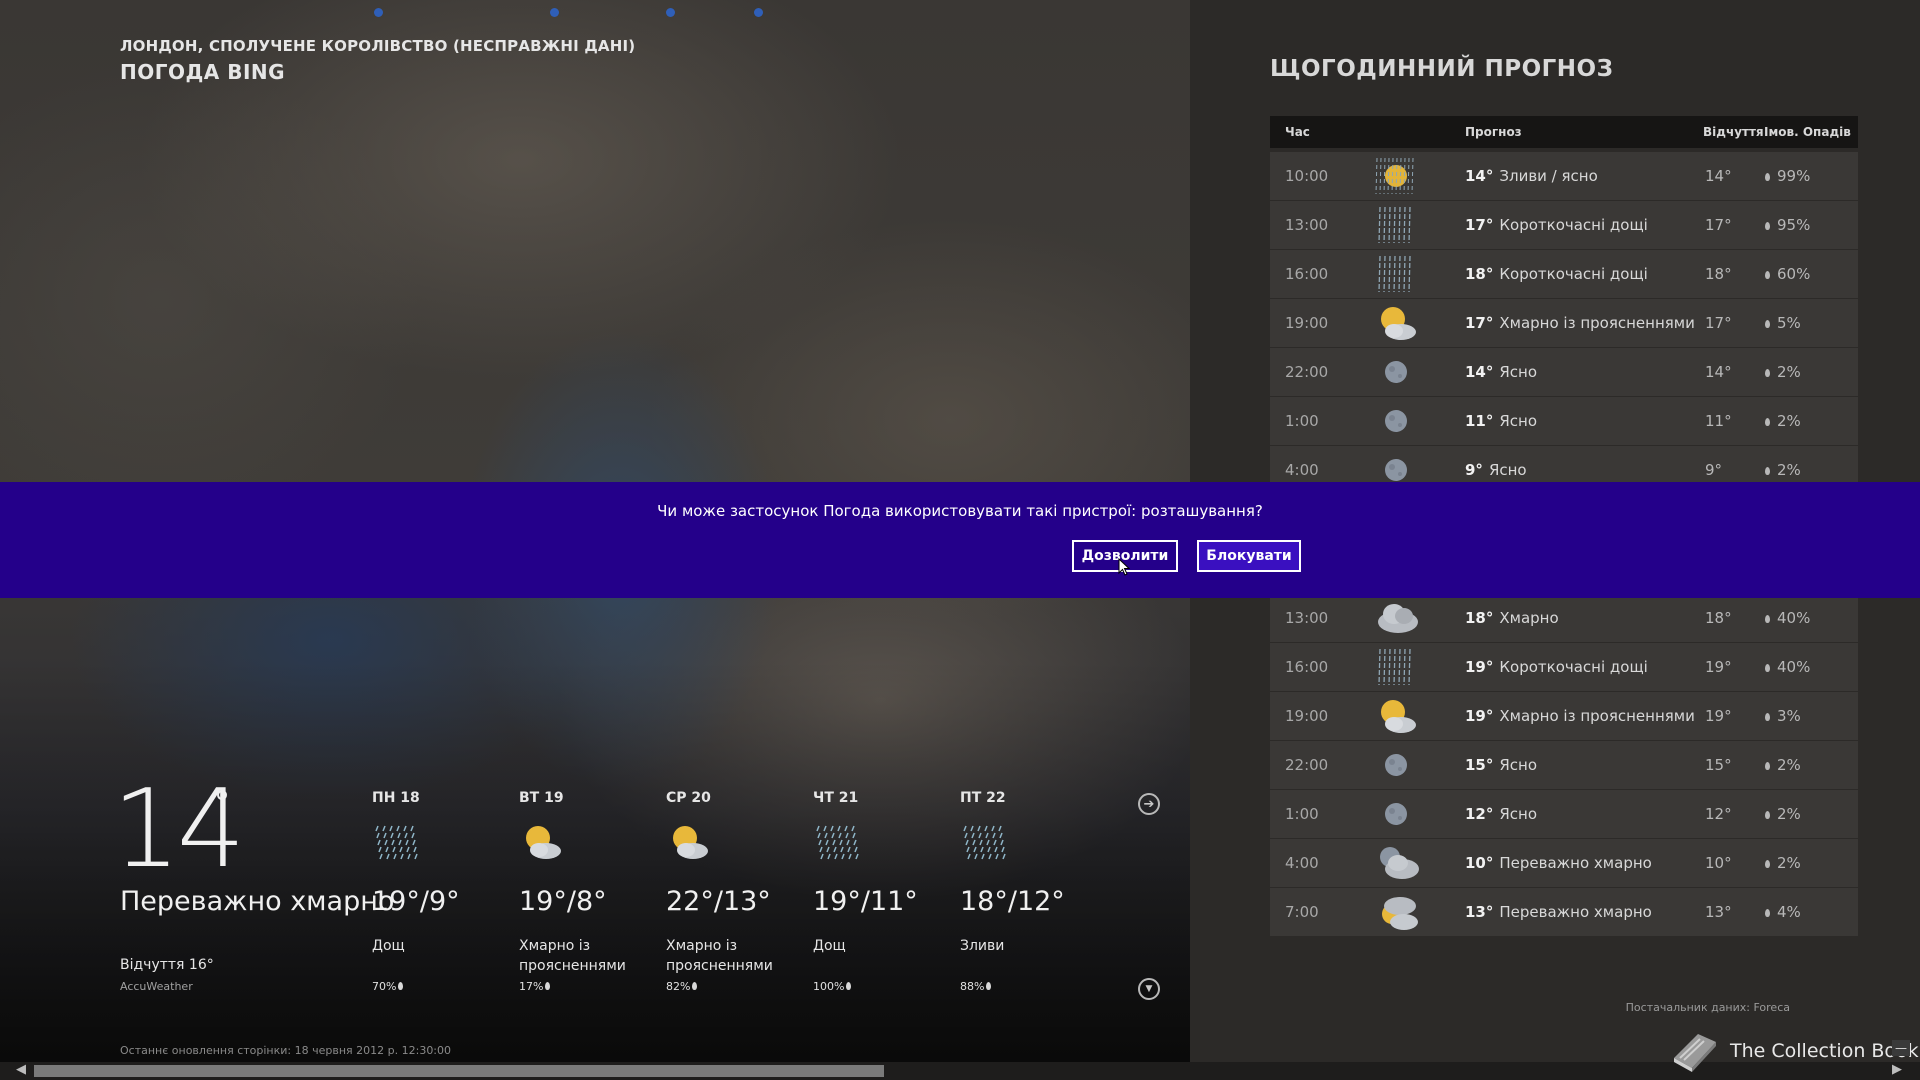 The image size is (1920, 1080). What do you see at coordinates (21, 1069) in the screenshot?
I see `scroll-left-icon: ◀` at bounding box center [21, 1069].